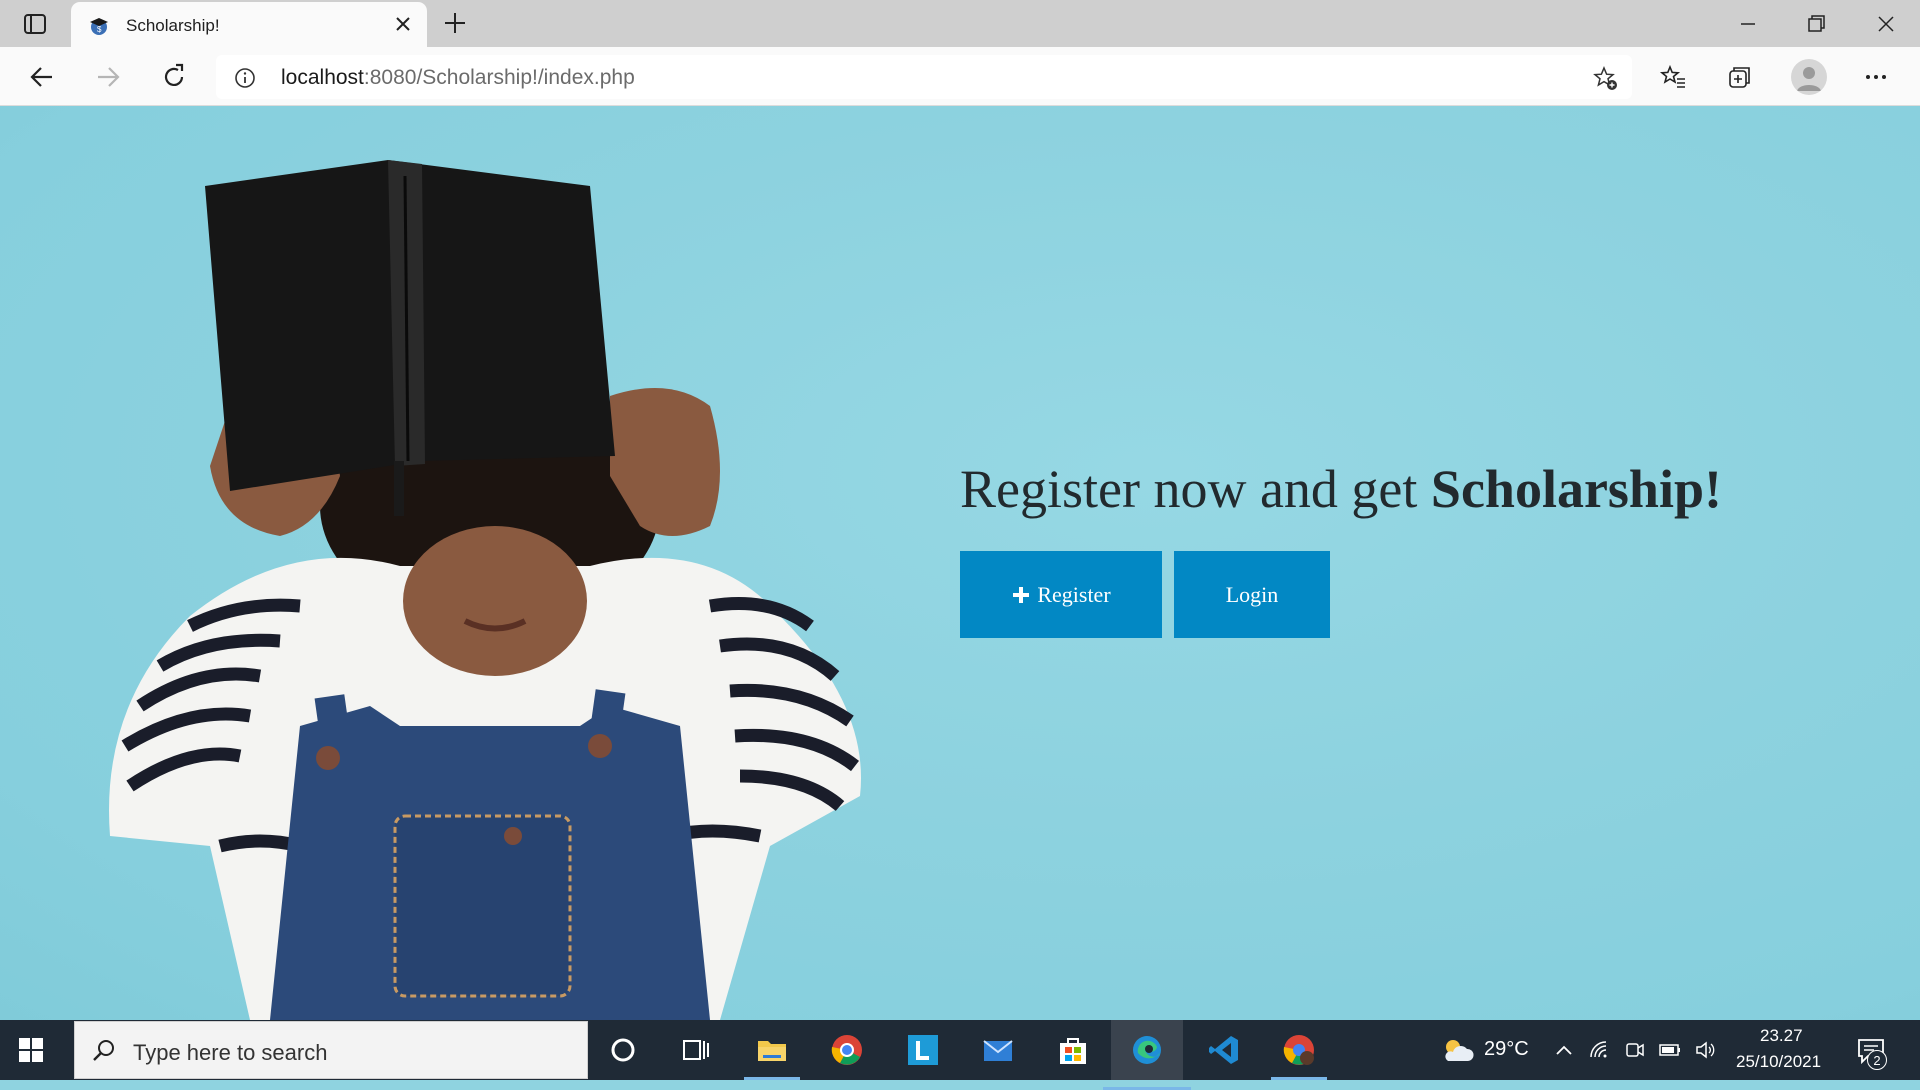  I want to click on vscode-icon, so click(1224, 1050).